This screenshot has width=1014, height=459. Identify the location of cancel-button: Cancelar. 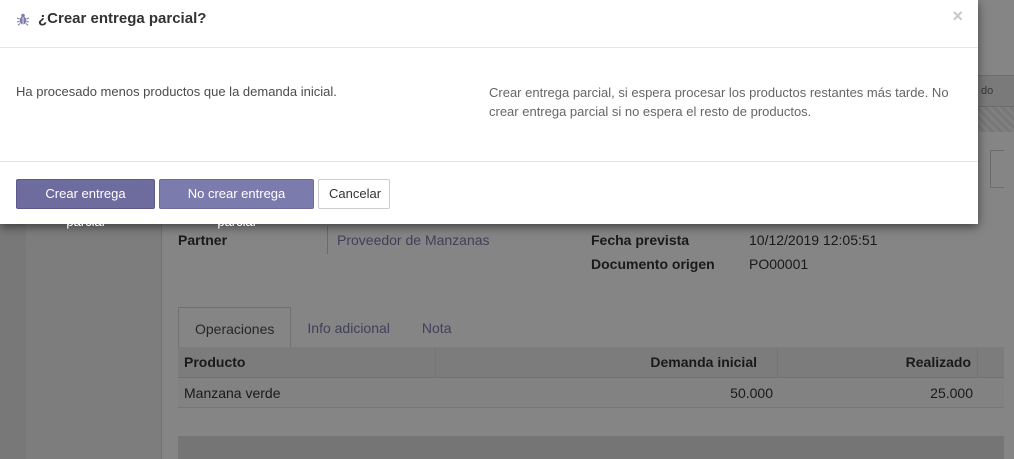
(354, 194).